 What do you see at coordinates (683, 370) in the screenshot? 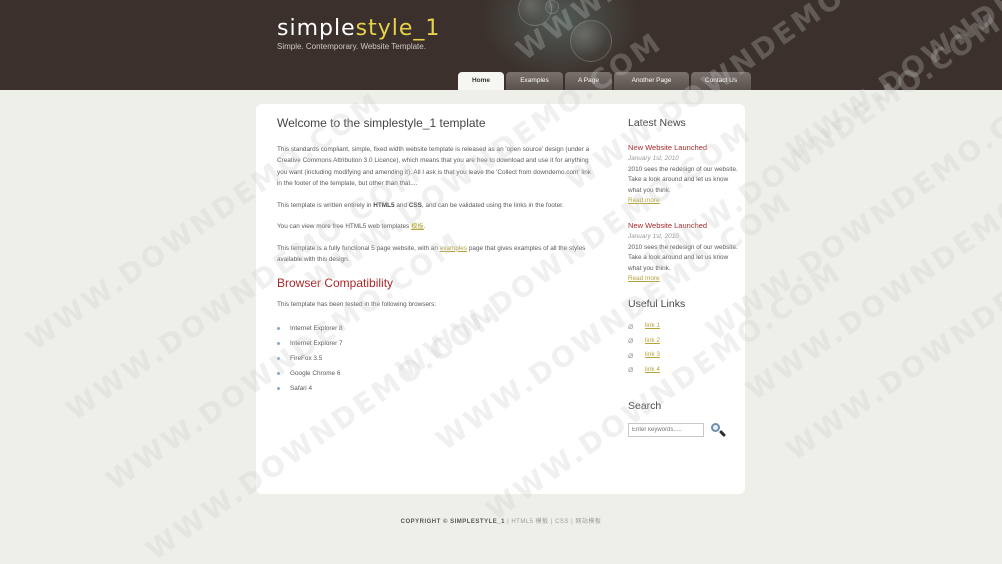
I see `list-item: ⌀ link 4` at bounding box center [683, 370].